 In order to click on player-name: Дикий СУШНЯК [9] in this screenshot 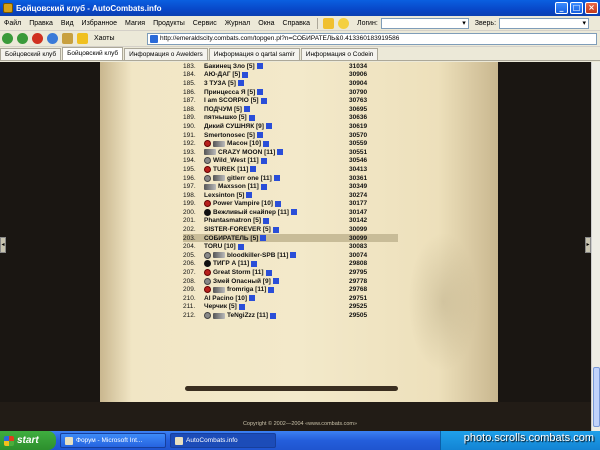, I will do `click(234, 126)`.